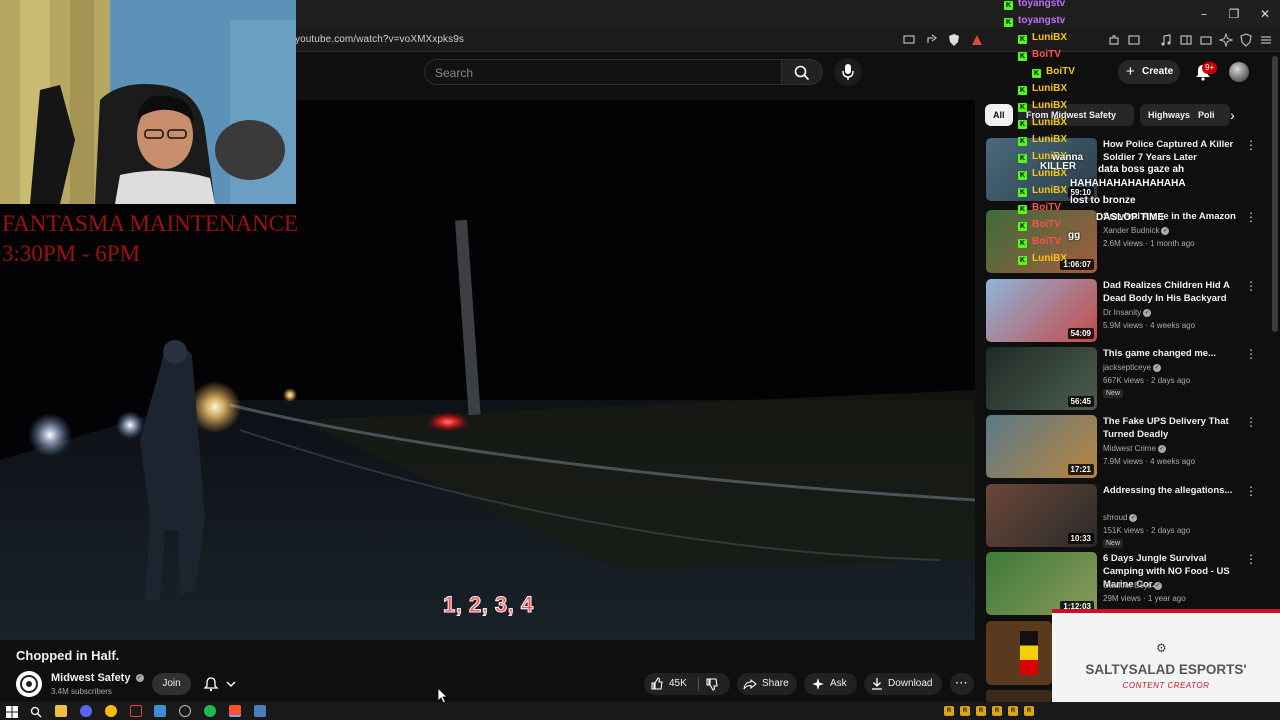 This screenshot has width=1280, height=720. What do you see at coordinates (379, 39) in the screenshot?
I see `url-text: youtube.com/watch?v=voXMXxpks9s` at bounding box center [379, 39].